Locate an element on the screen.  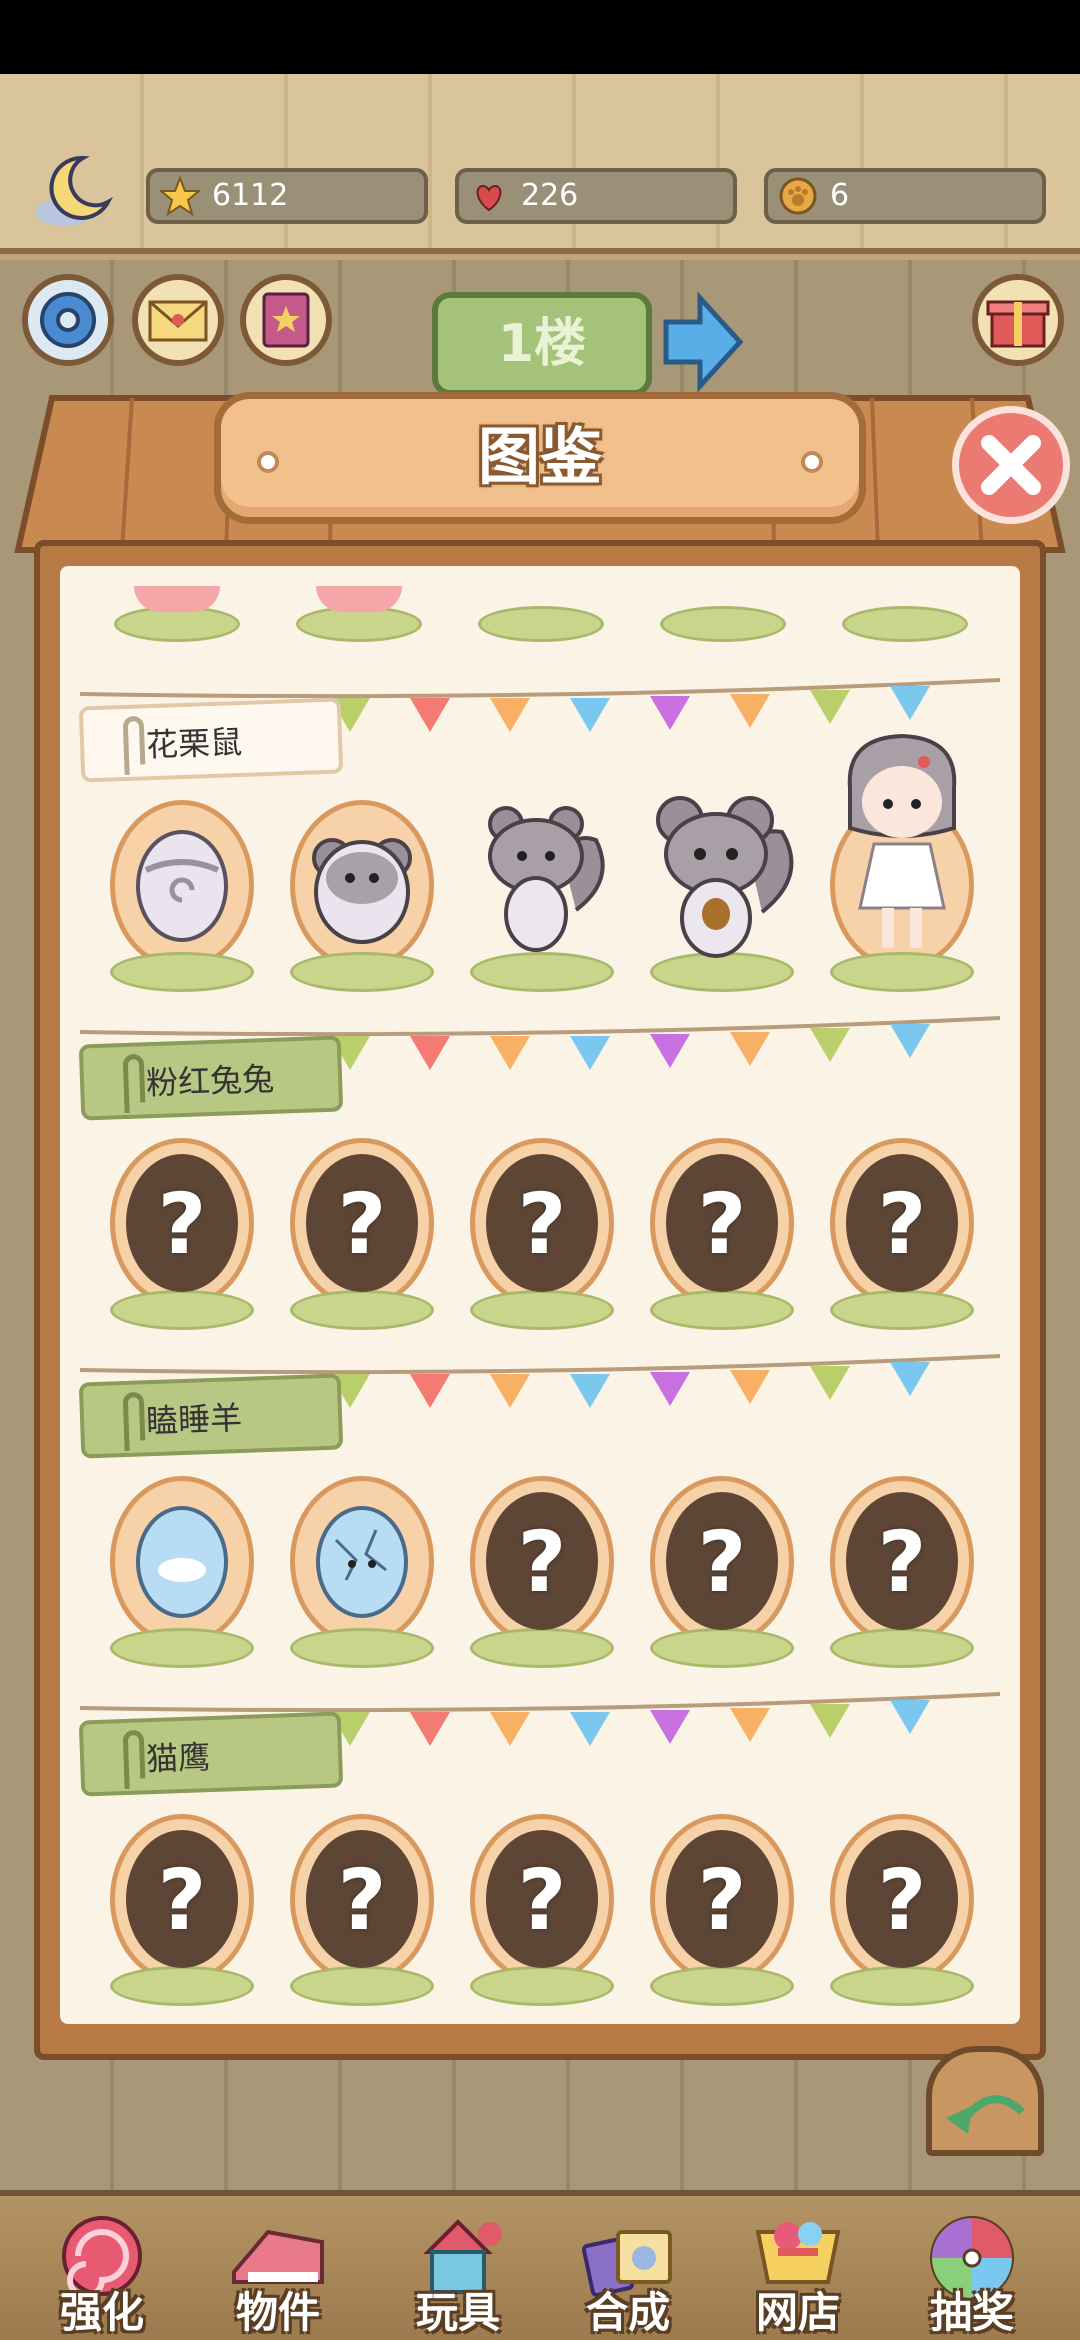
floor-label: 1楼 is located at coordinates (542, 344).